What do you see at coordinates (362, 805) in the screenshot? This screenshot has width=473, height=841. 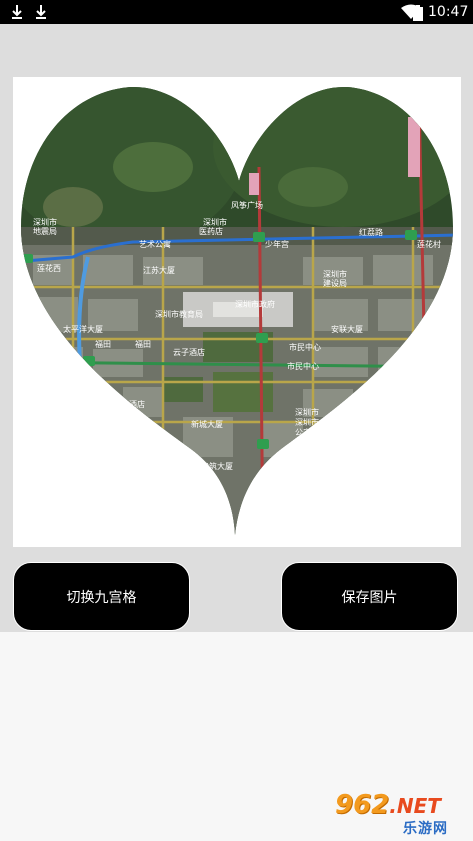 I see `watermark-brand-number: 962` at bounding box center [362, 805].